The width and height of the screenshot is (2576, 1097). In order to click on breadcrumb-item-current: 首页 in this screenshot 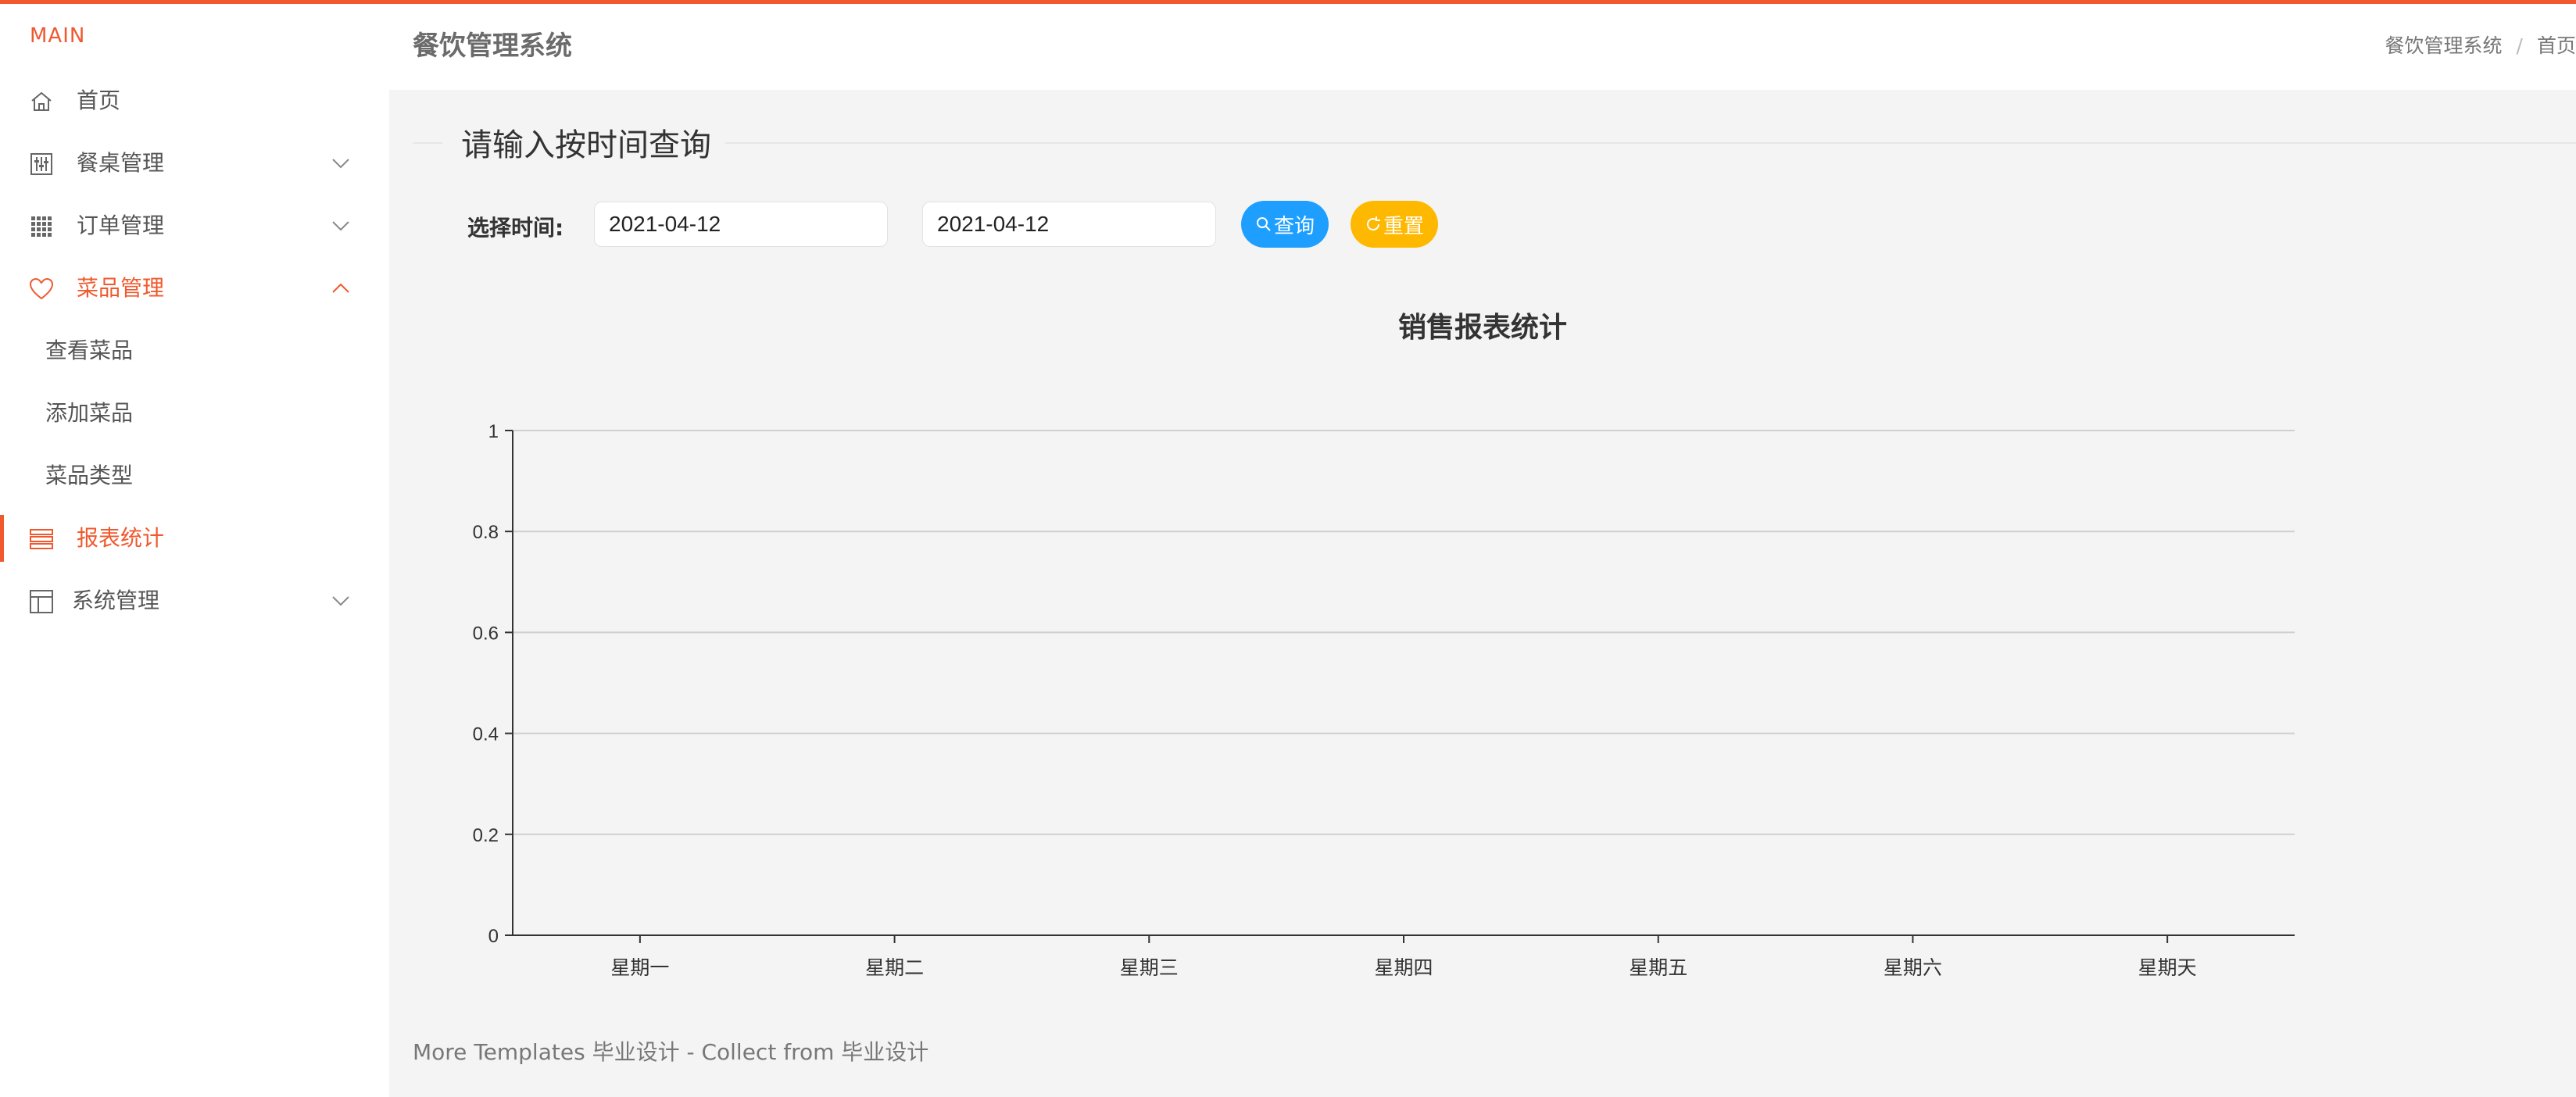, I will do `click(2556, 45)`.